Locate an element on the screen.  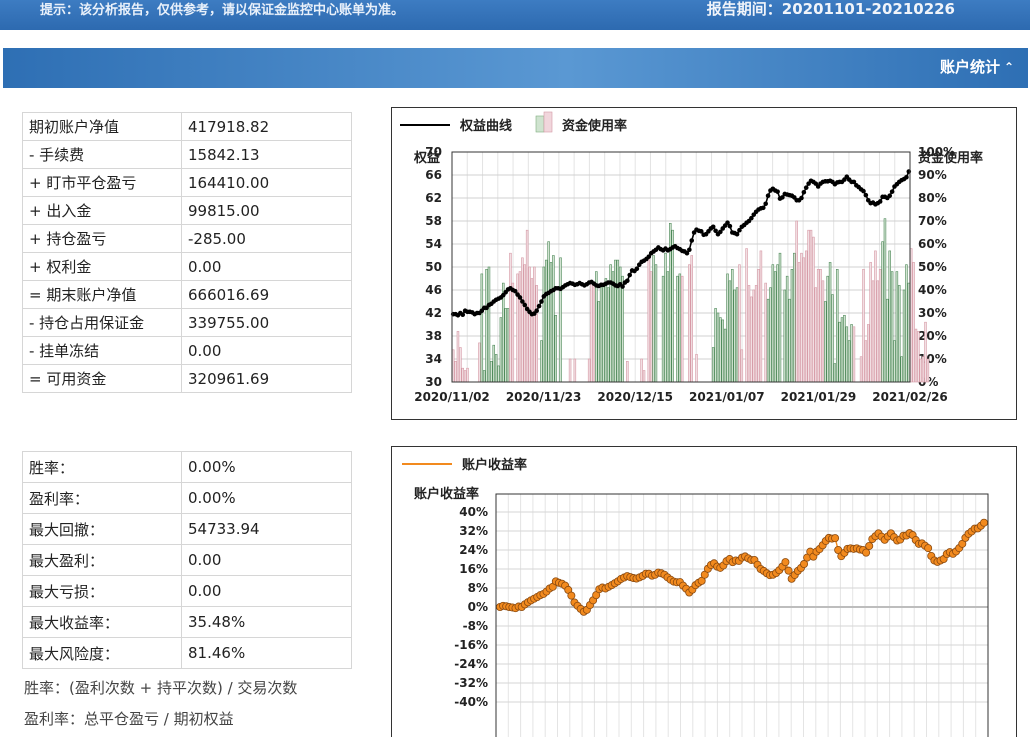
account-row: 期初账户净值 417918.82 is located at coordinates (187, 126).